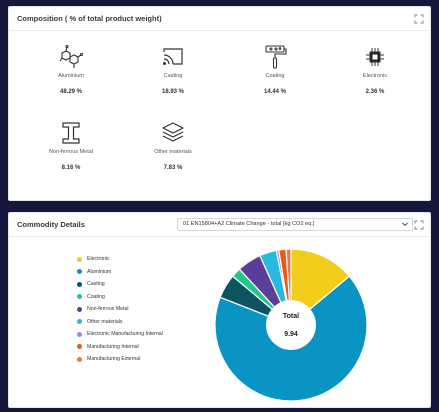 This screenshot has height=412, width=439. What do you see at coordinates (71, 145) in the screenshot?
I see `composition-item-non-ferrous-metal: Non-ferrous Metal 8.16 %` at bounding box center [71, 145].